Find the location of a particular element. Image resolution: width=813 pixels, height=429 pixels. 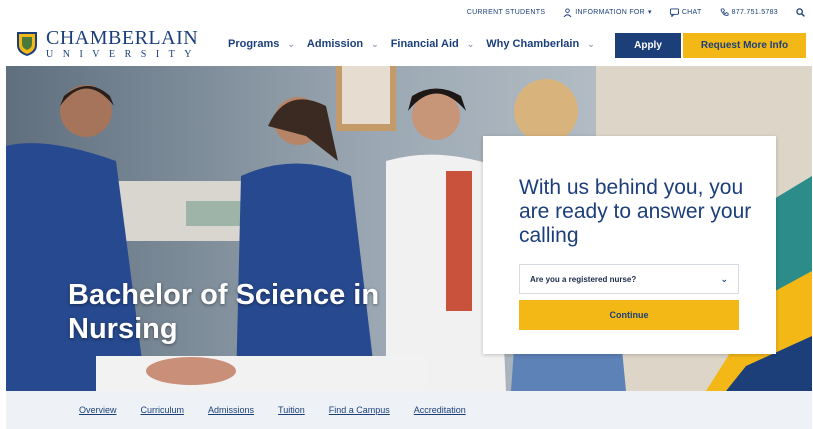

nav-admission: Admission ⌄ is located at coordinates (343, 44).